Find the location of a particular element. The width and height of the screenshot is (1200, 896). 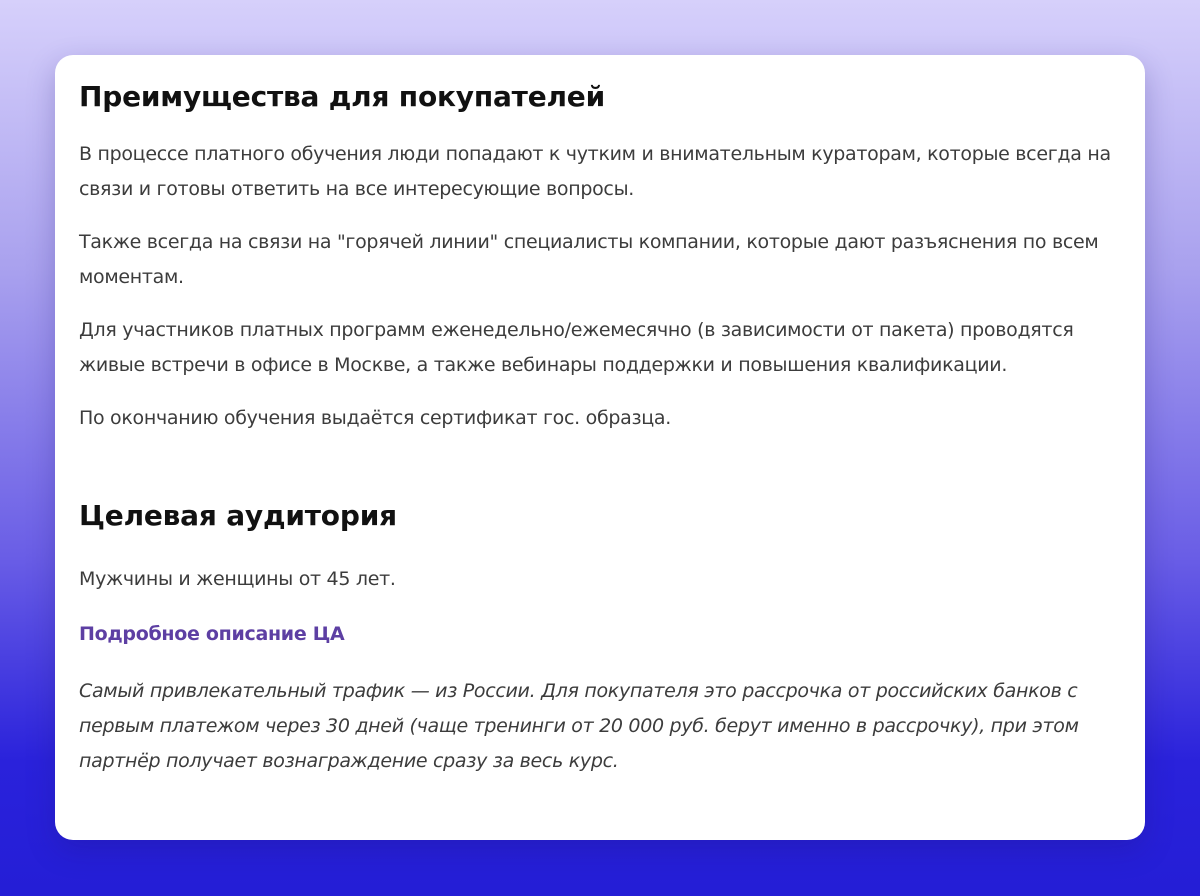

benefits-heading: Преимущества для покупателей is located at coordinates (342, 96).